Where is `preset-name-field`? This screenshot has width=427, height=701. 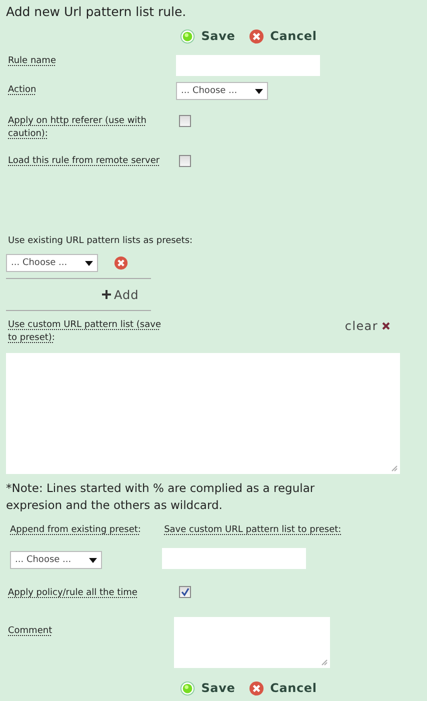 preset-name-field is located at coordinates (234, 558).